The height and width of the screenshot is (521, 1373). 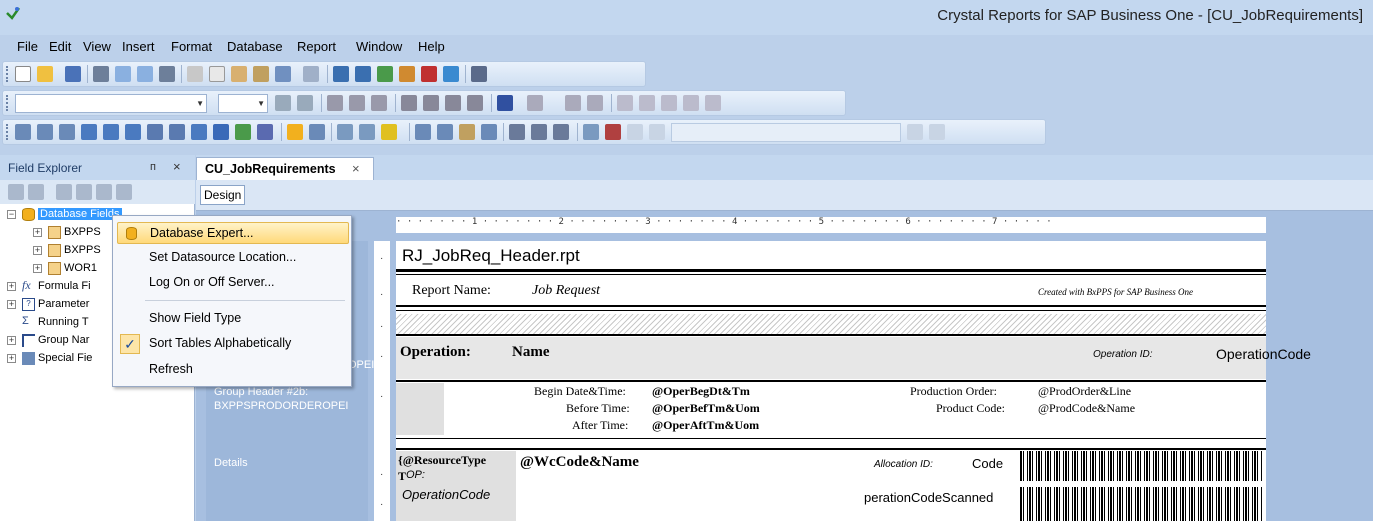 I want to click on dependency-checker-icon, so click(x=407, y=74).